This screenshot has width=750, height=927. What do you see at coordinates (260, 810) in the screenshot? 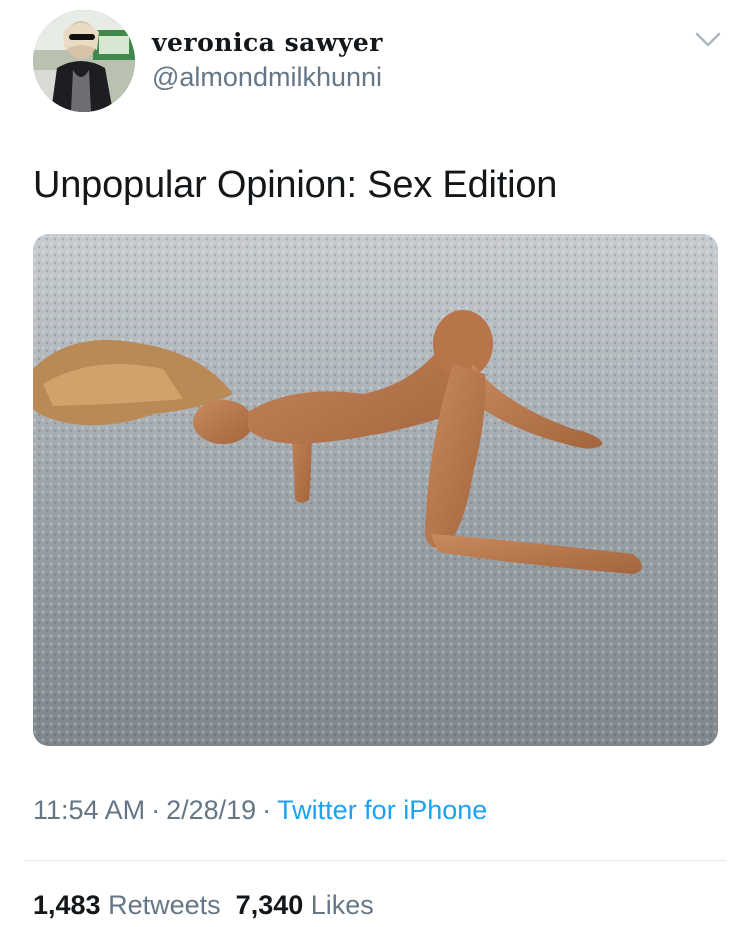
I see `tweet-meta: 11:54 AM · 2/28/19 · Twitter for iPhone` at bounding box center [260, 810].